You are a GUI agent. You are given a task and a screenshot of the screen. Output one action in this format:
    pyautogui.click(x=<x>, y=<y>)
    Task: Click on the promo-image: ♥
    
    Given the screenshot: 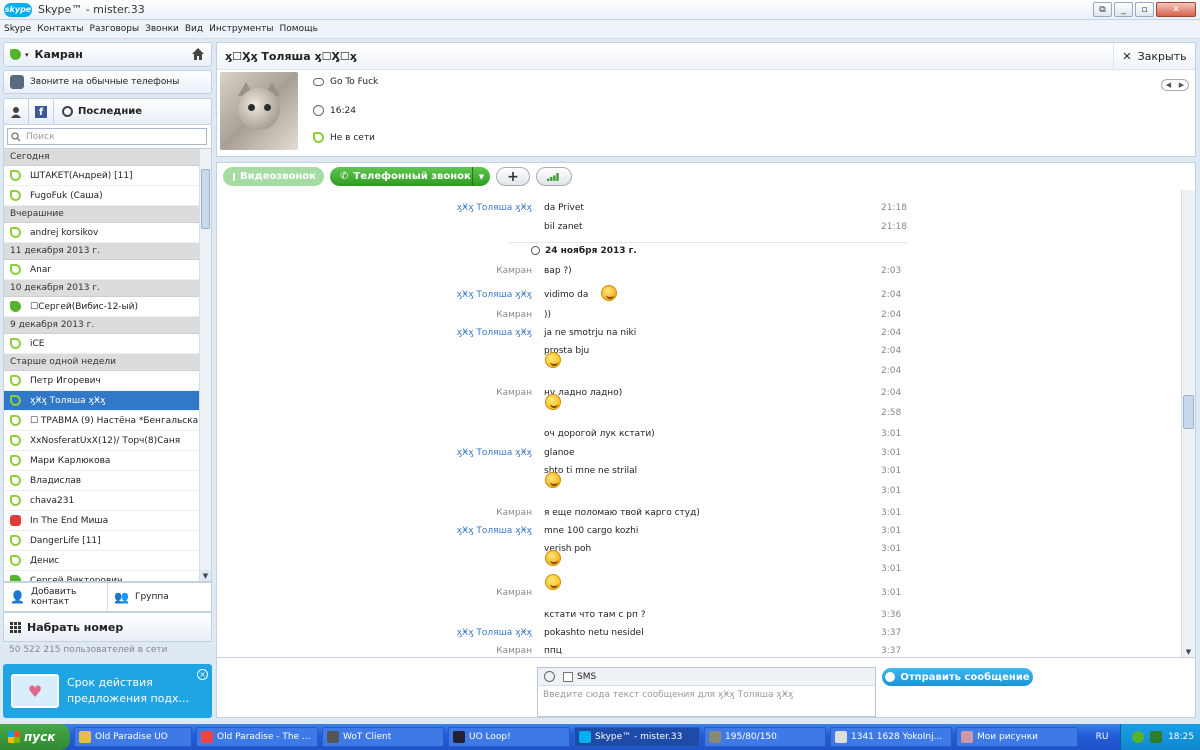 What is the action you would take?
    pyautogui.click(x=35, y=691)
    